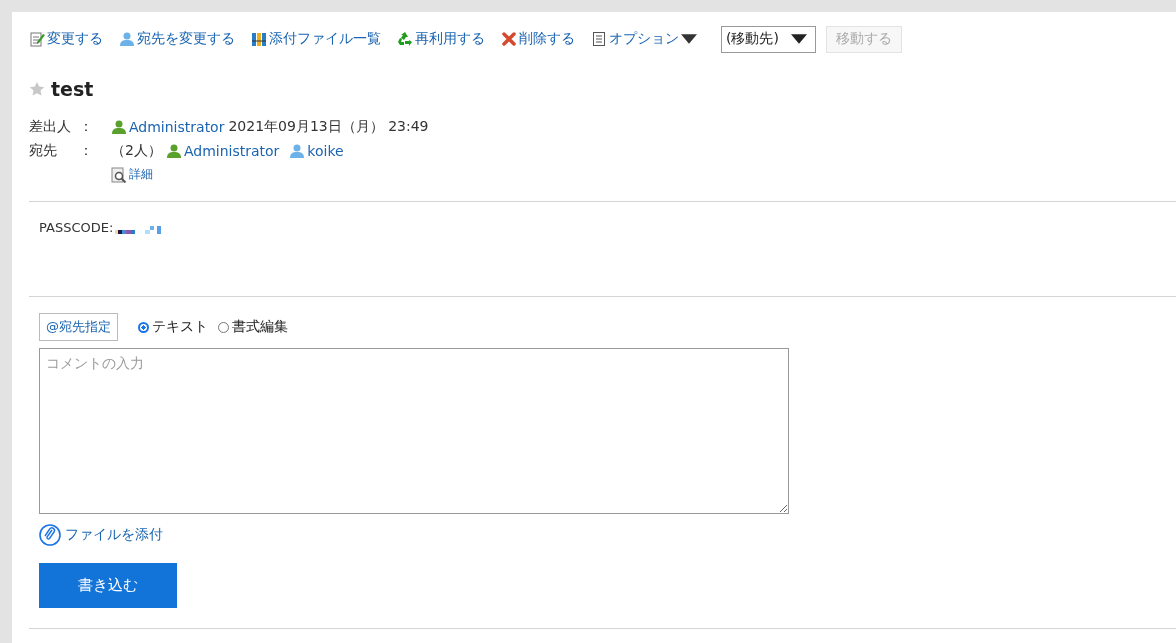 The height and width of the screenshot is (643, 1176). Describe the element at coordinates (50, 535) in the screenshot. I see `paperclip-icon` at that location.